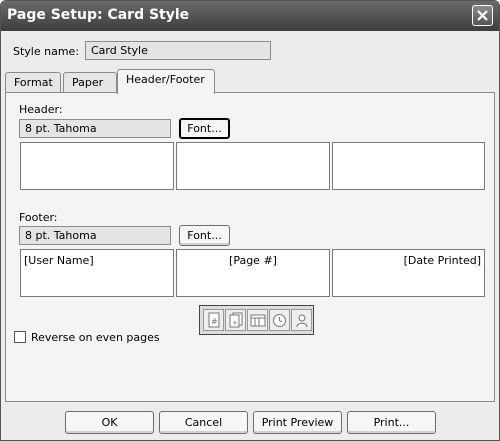 The width and height of the screenshot is (500, 441). Describe the element at coordinates (97, 166) in the screenshot. I see `header-left-section` at that location.